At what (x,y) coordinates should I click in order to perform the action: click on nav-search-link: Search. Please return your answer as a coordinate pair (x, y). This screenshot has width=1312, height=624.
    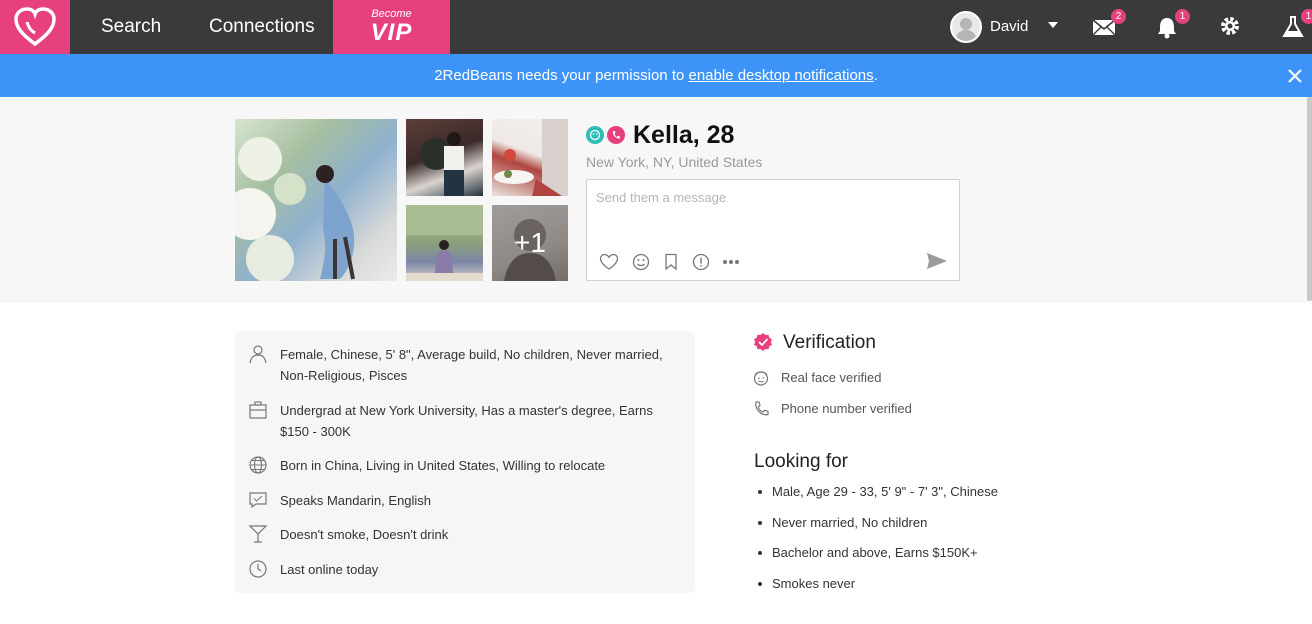
    Looking at the image, I should click on (131, 27).